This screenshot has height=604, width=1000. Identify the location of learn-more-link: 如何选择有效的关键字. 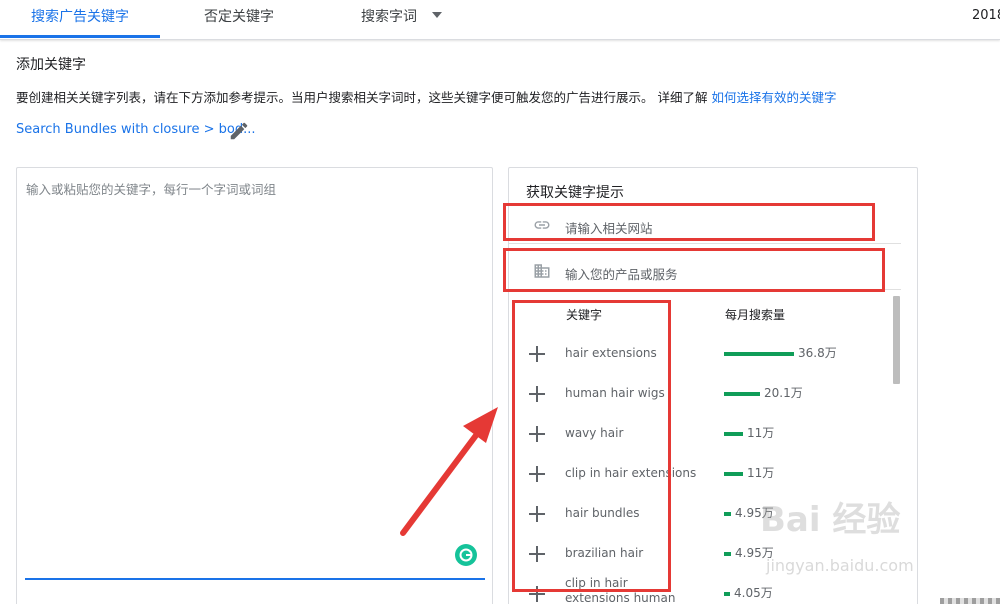
(773, 97).